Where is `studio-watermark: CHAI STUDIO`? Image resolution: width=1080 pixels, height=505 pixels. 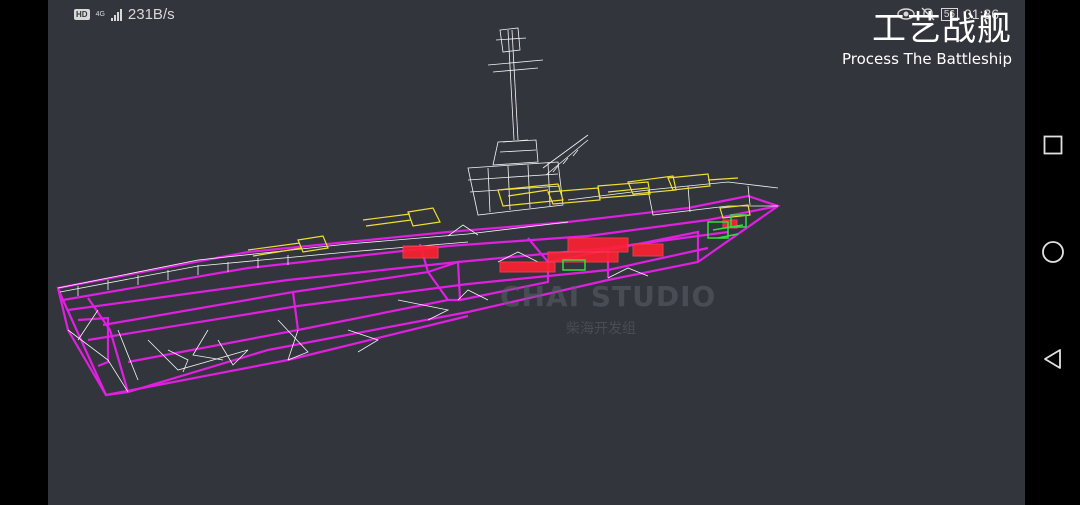
studio-watermark: CHAI STUDIO is located at coordinates (608, 296).